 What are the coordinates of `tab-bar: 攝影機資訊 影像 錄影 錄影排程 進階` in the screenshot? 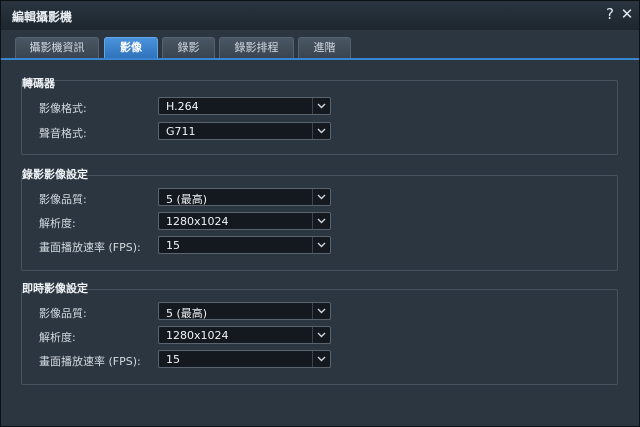 It's located at (320, 44).